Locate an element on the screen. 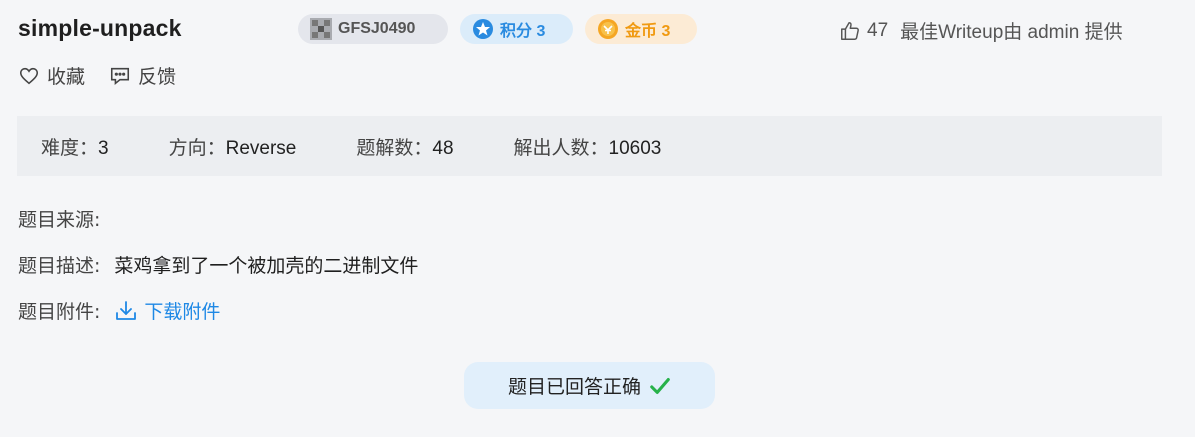  solved-status: 题目已回答正确 is located at coordinates (589, 385).